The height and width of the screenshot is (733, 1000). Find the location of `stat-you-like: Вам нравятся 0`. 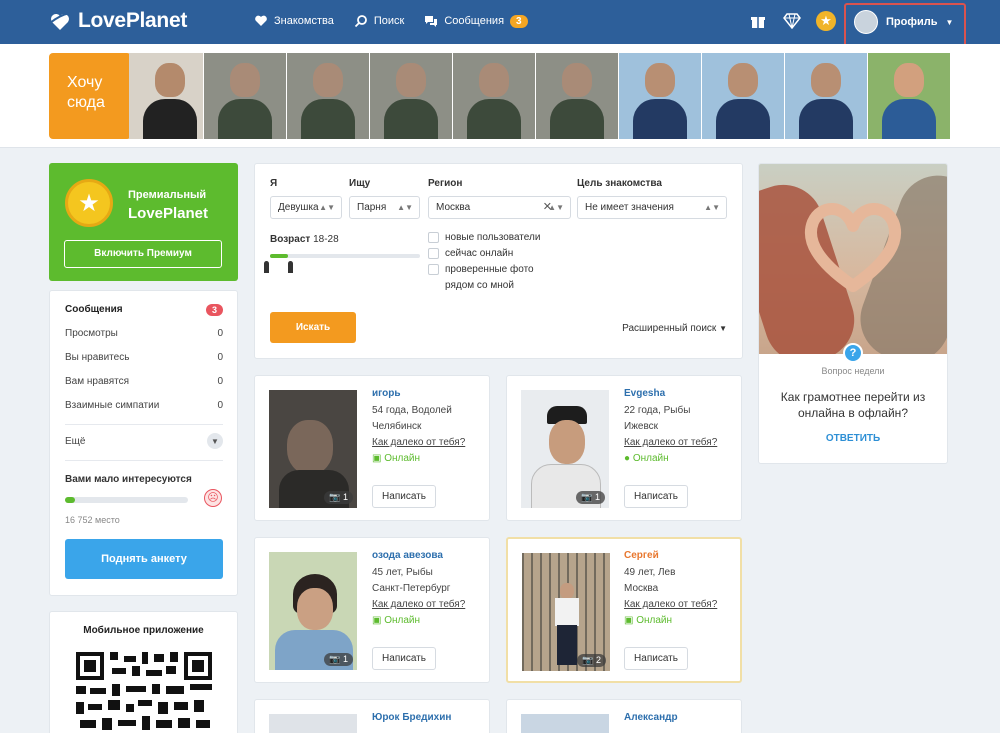

stat-you-like: Вам нравятся 0 is located at coordinates (144, 381).